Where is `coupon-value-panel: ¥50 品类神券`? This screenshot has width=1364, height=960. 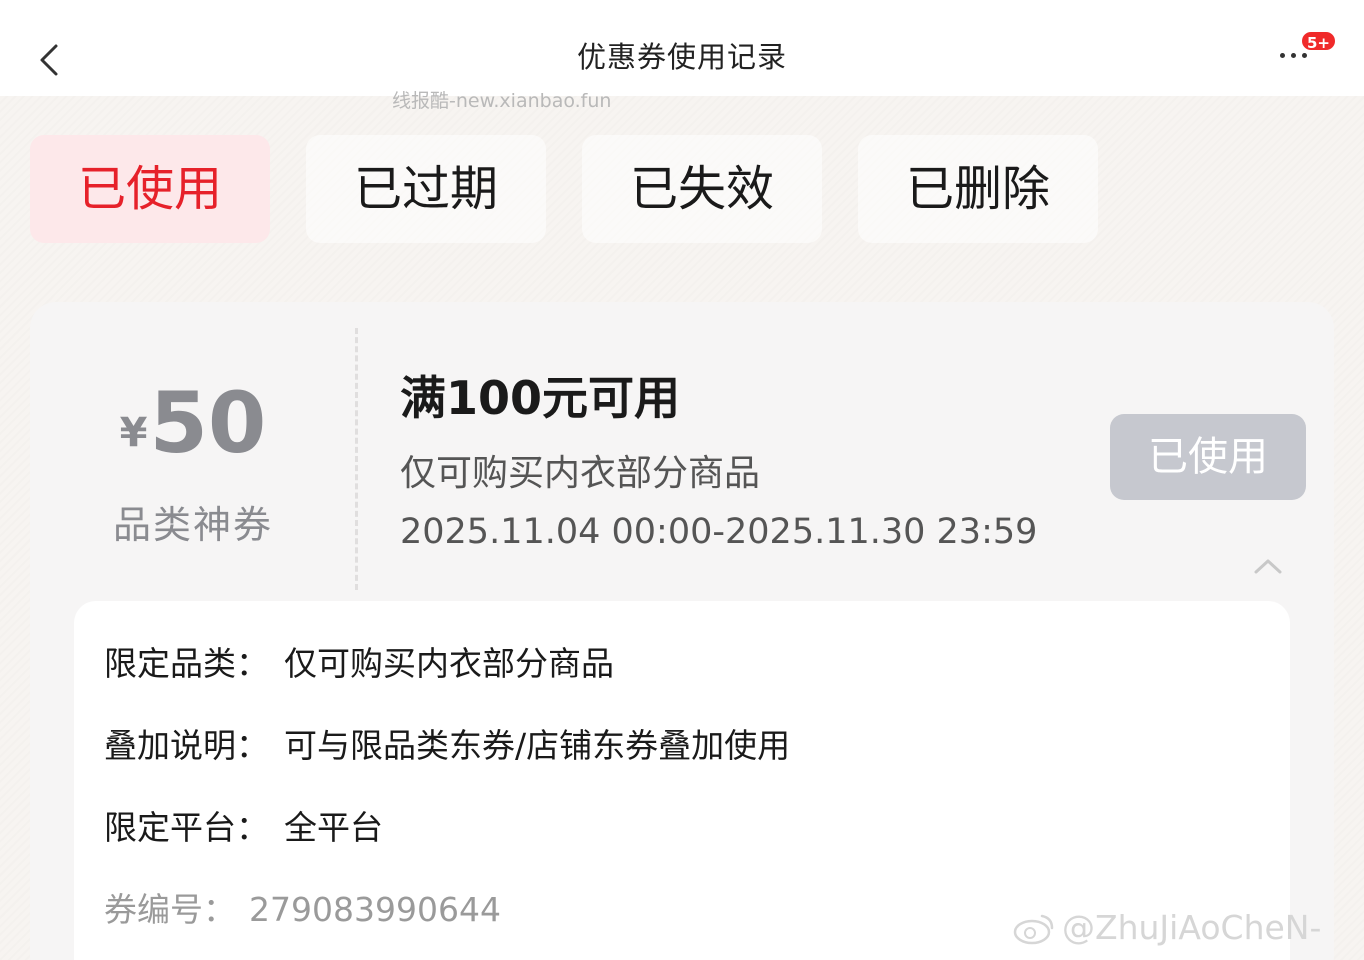 coupon-value-panel: ¥50 品类神券 is located at coordinates (193, 447).